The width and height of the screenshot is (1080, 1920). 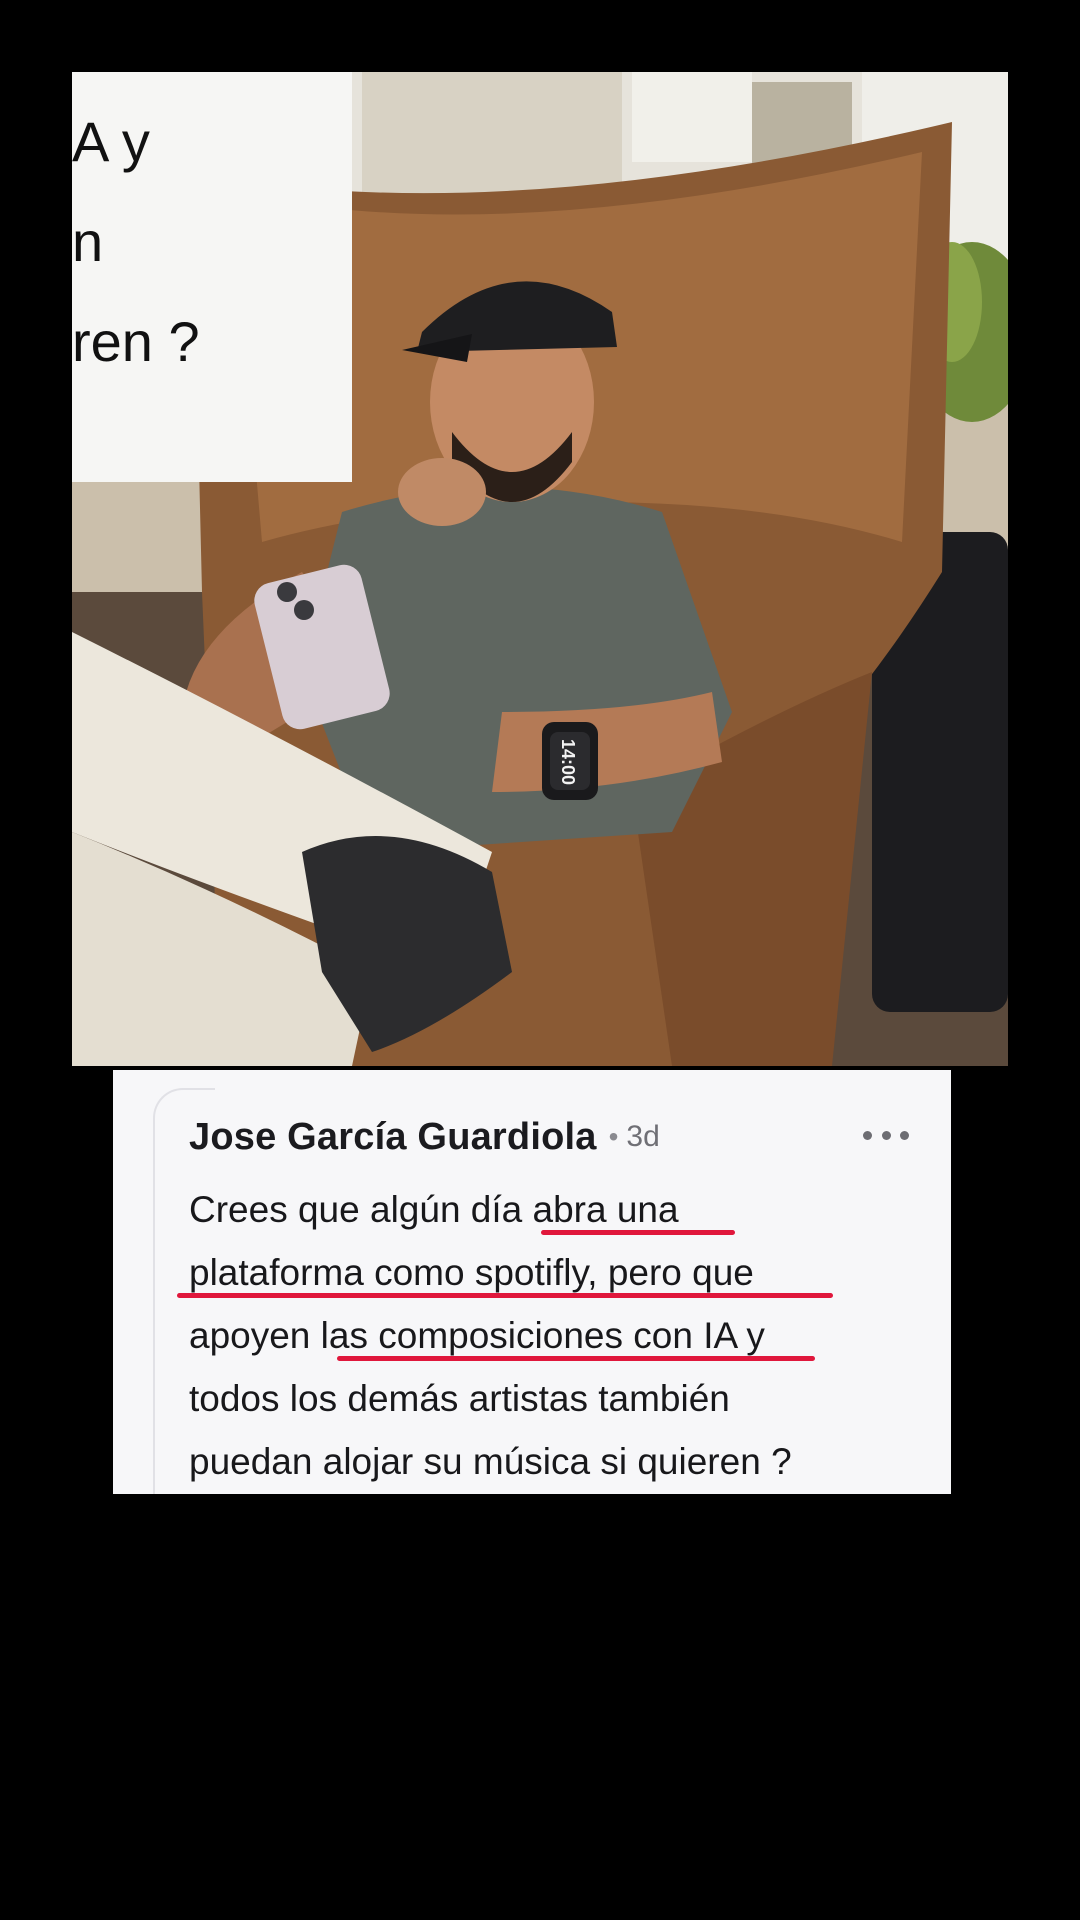 What do you see at coordinates (393, 1137) in the screenshot?
I see `comment-author: Jose García Guardiola` at bounding box center [393, 1137].